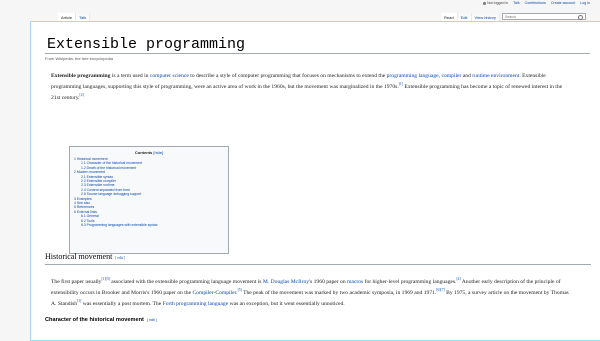 The image size is (600, 341). What do you see at coordinates (98, 185) in the screenshot?
I see `toc-link: 2.3 Extensible runtime` at bounding box center [98, 185].